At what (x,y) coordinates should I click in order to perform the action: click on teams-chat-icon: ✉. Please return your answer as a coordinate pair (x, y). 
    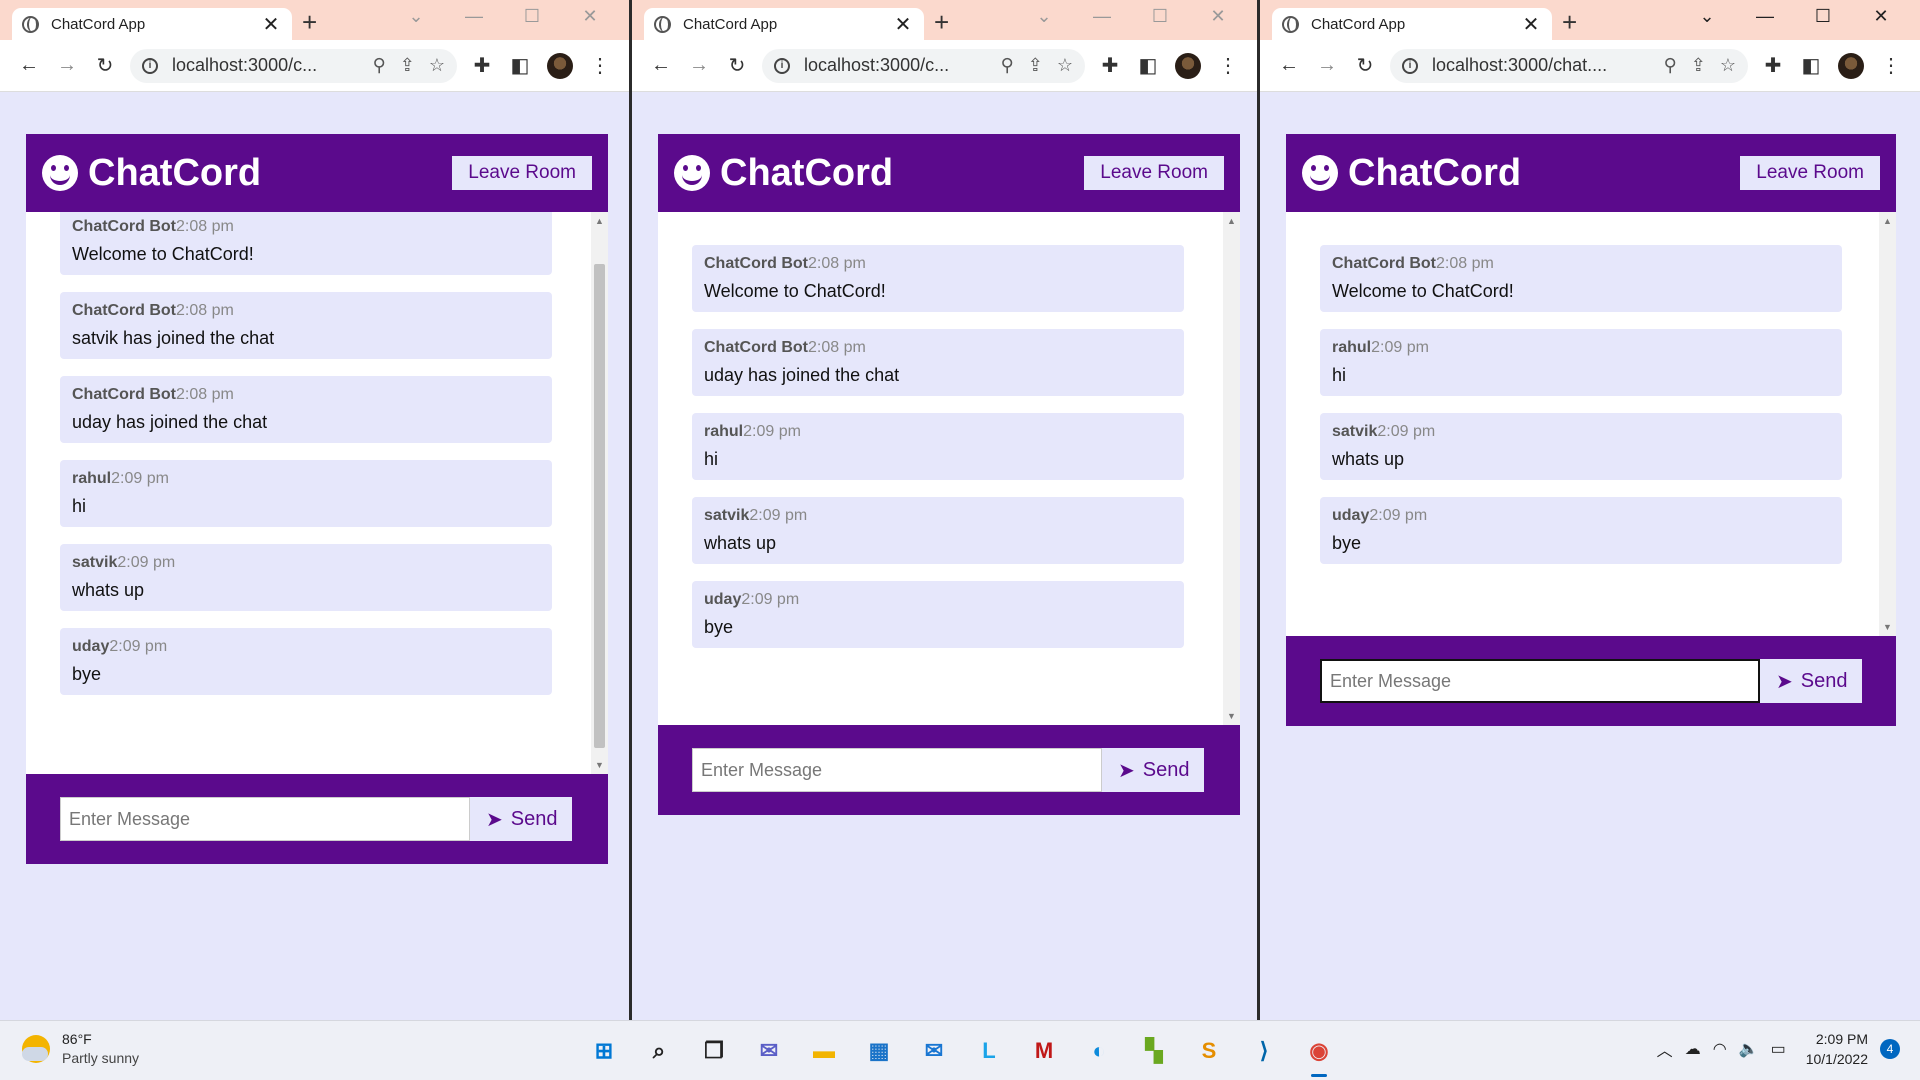
    Looking at the image, I should click on (769, 1051).